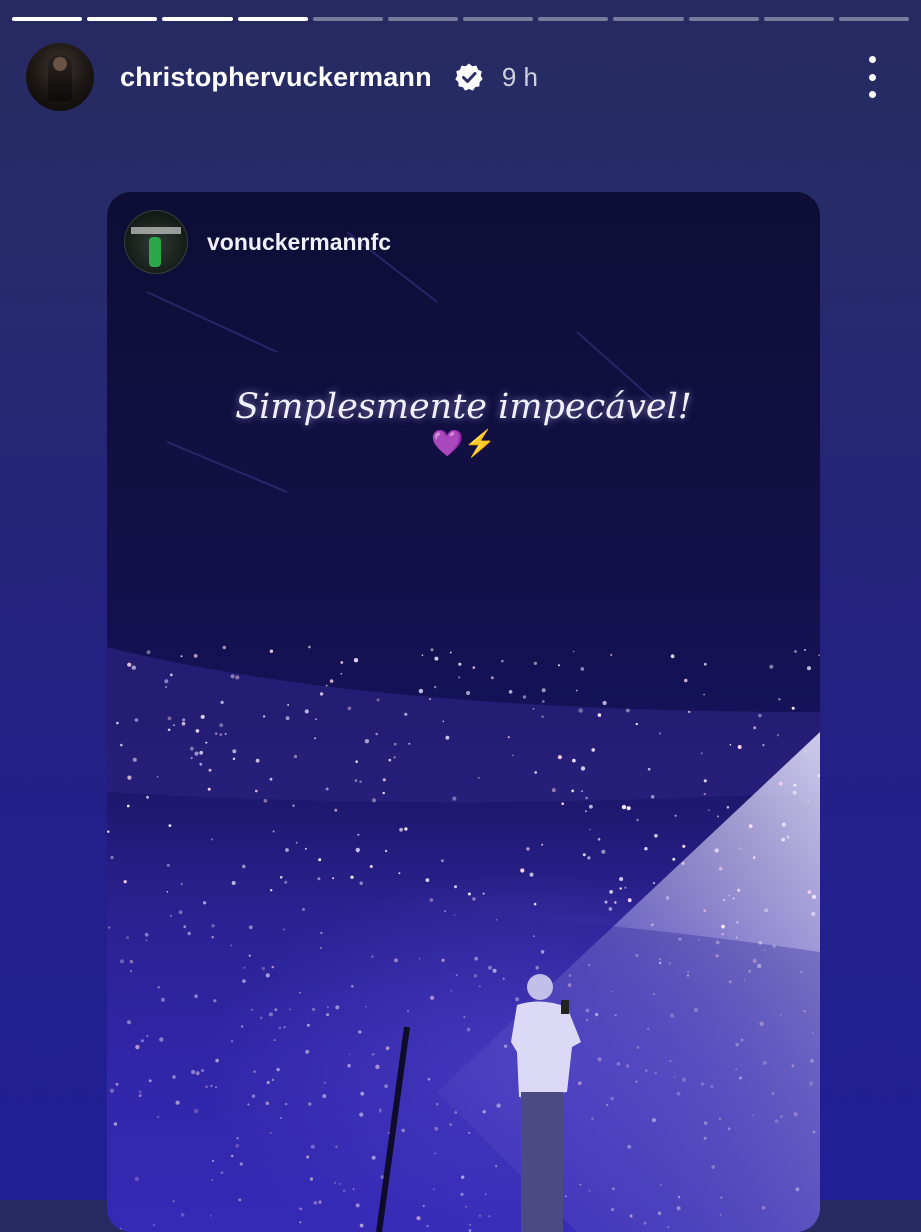 The width and height of the screenshot is (921, 1232). I want to click on shared-post-header: vonuckermannfc, so click(257, 242).